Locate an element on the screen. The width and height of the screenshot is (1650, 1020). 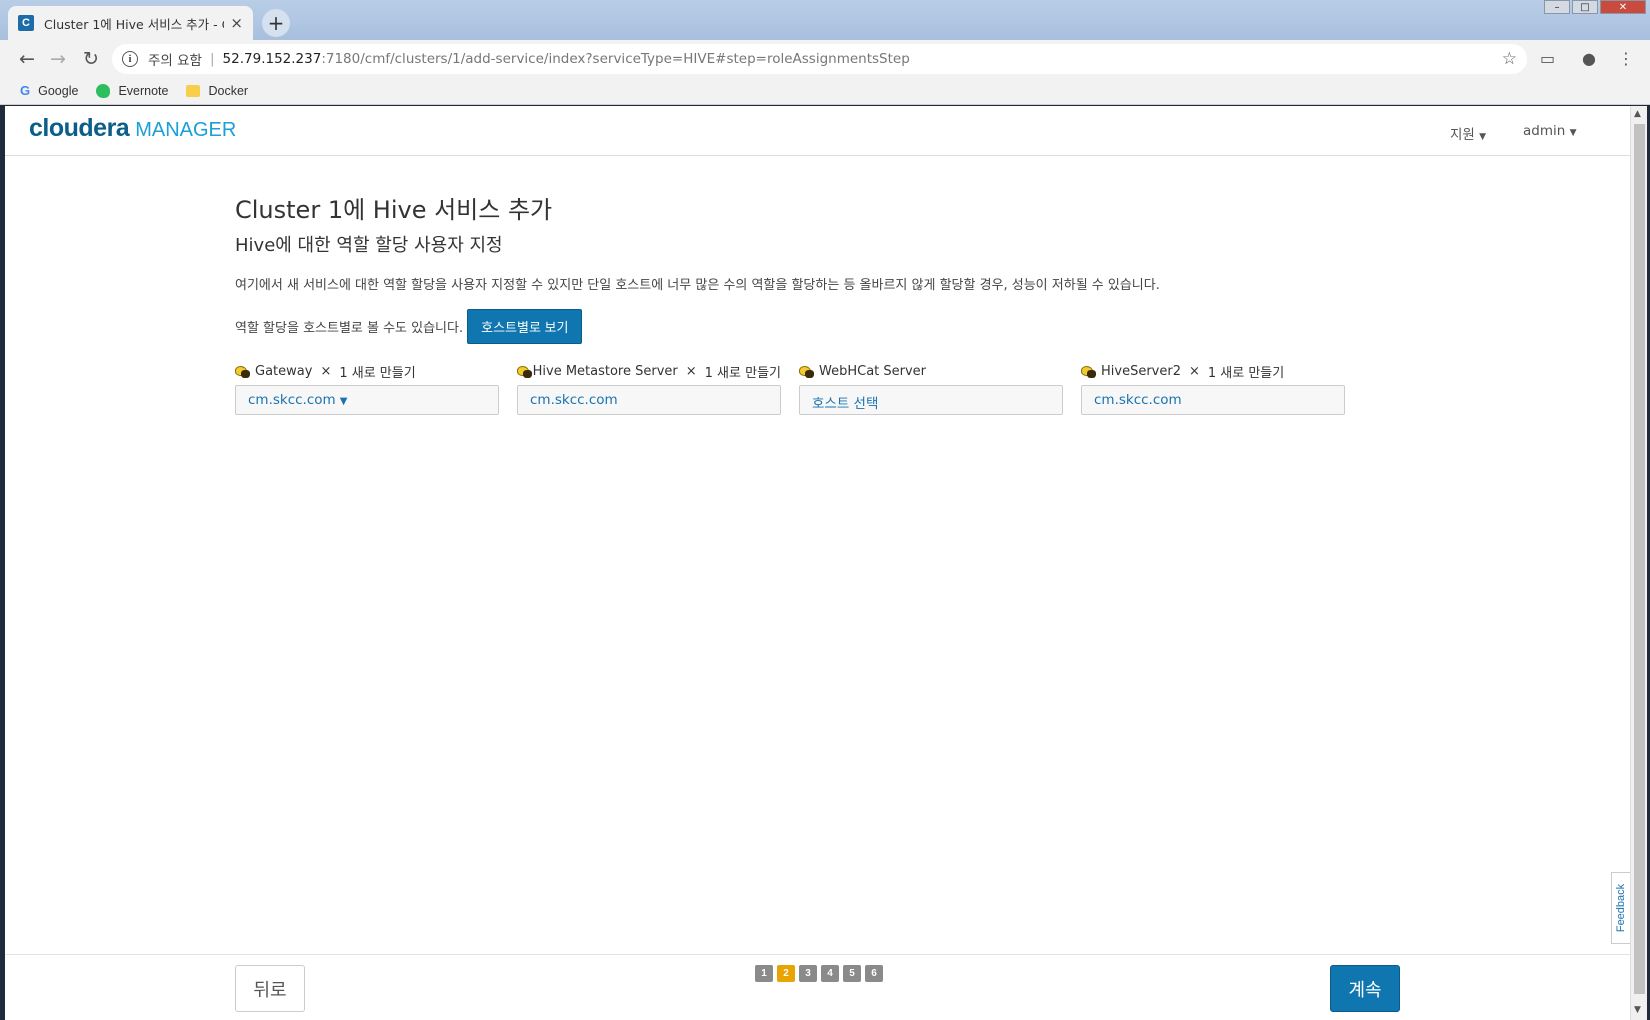
role-name: Gateway is located at coordinates (284, 371).